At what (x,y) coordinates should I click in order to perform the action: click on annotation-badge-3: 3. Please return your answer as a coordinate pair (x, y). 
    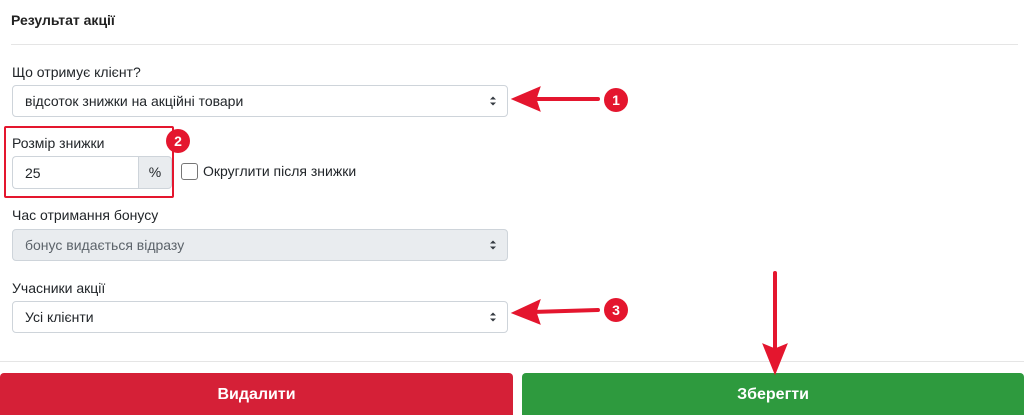
    Looking at the image, I should click on (616, 310).